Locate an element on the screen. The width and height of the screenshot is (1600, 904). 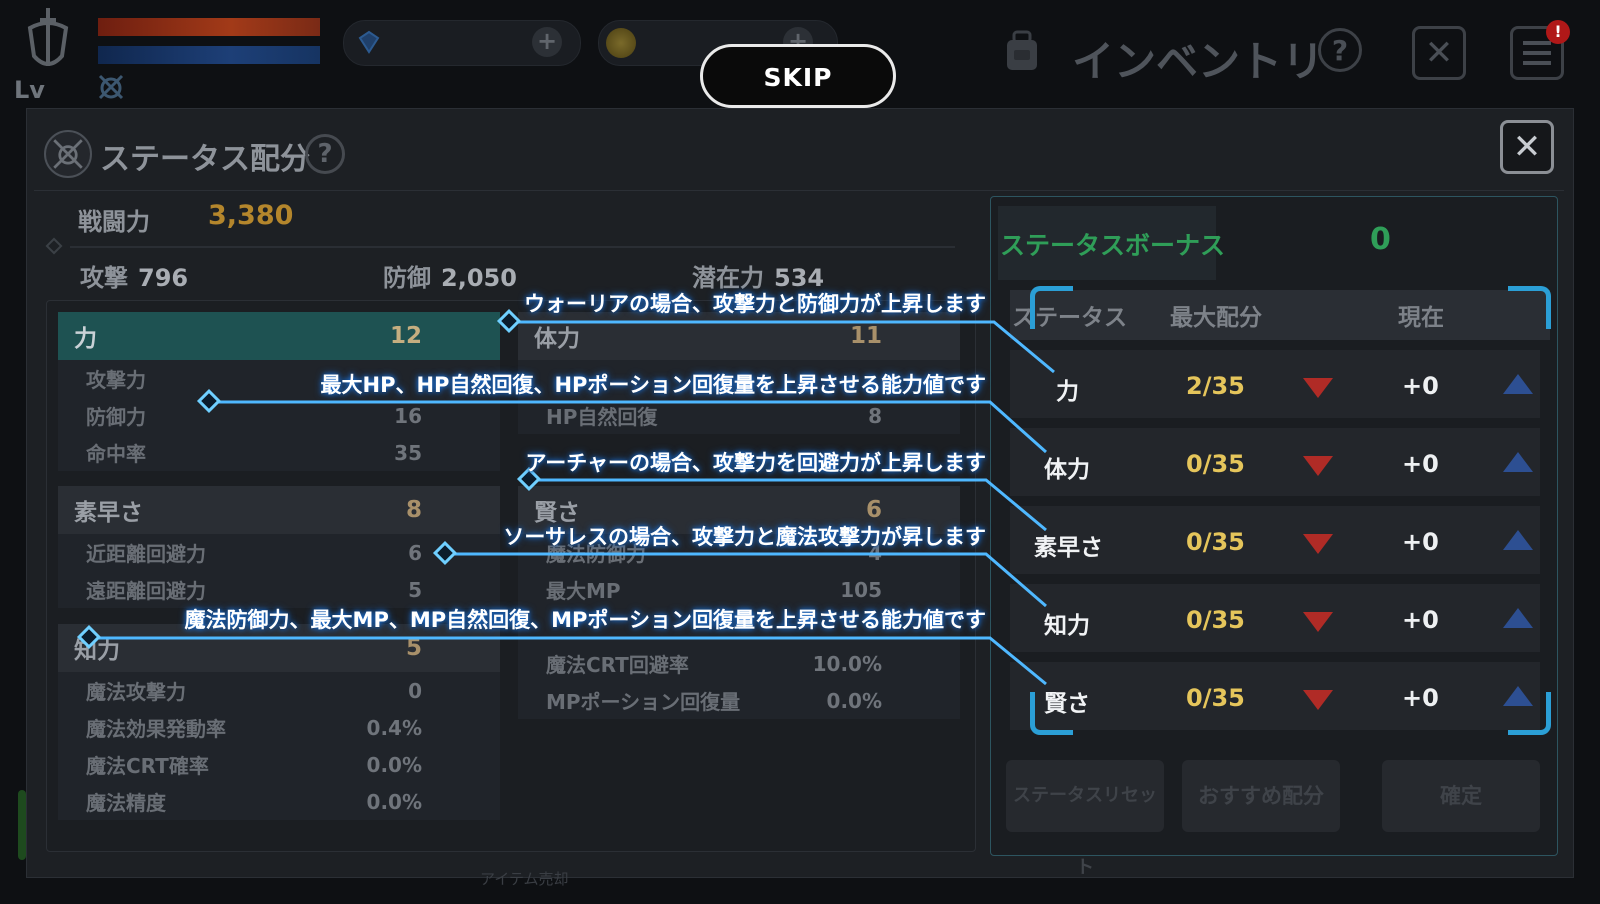
stat-row-value: 105 is located at coordinates (861, 589).